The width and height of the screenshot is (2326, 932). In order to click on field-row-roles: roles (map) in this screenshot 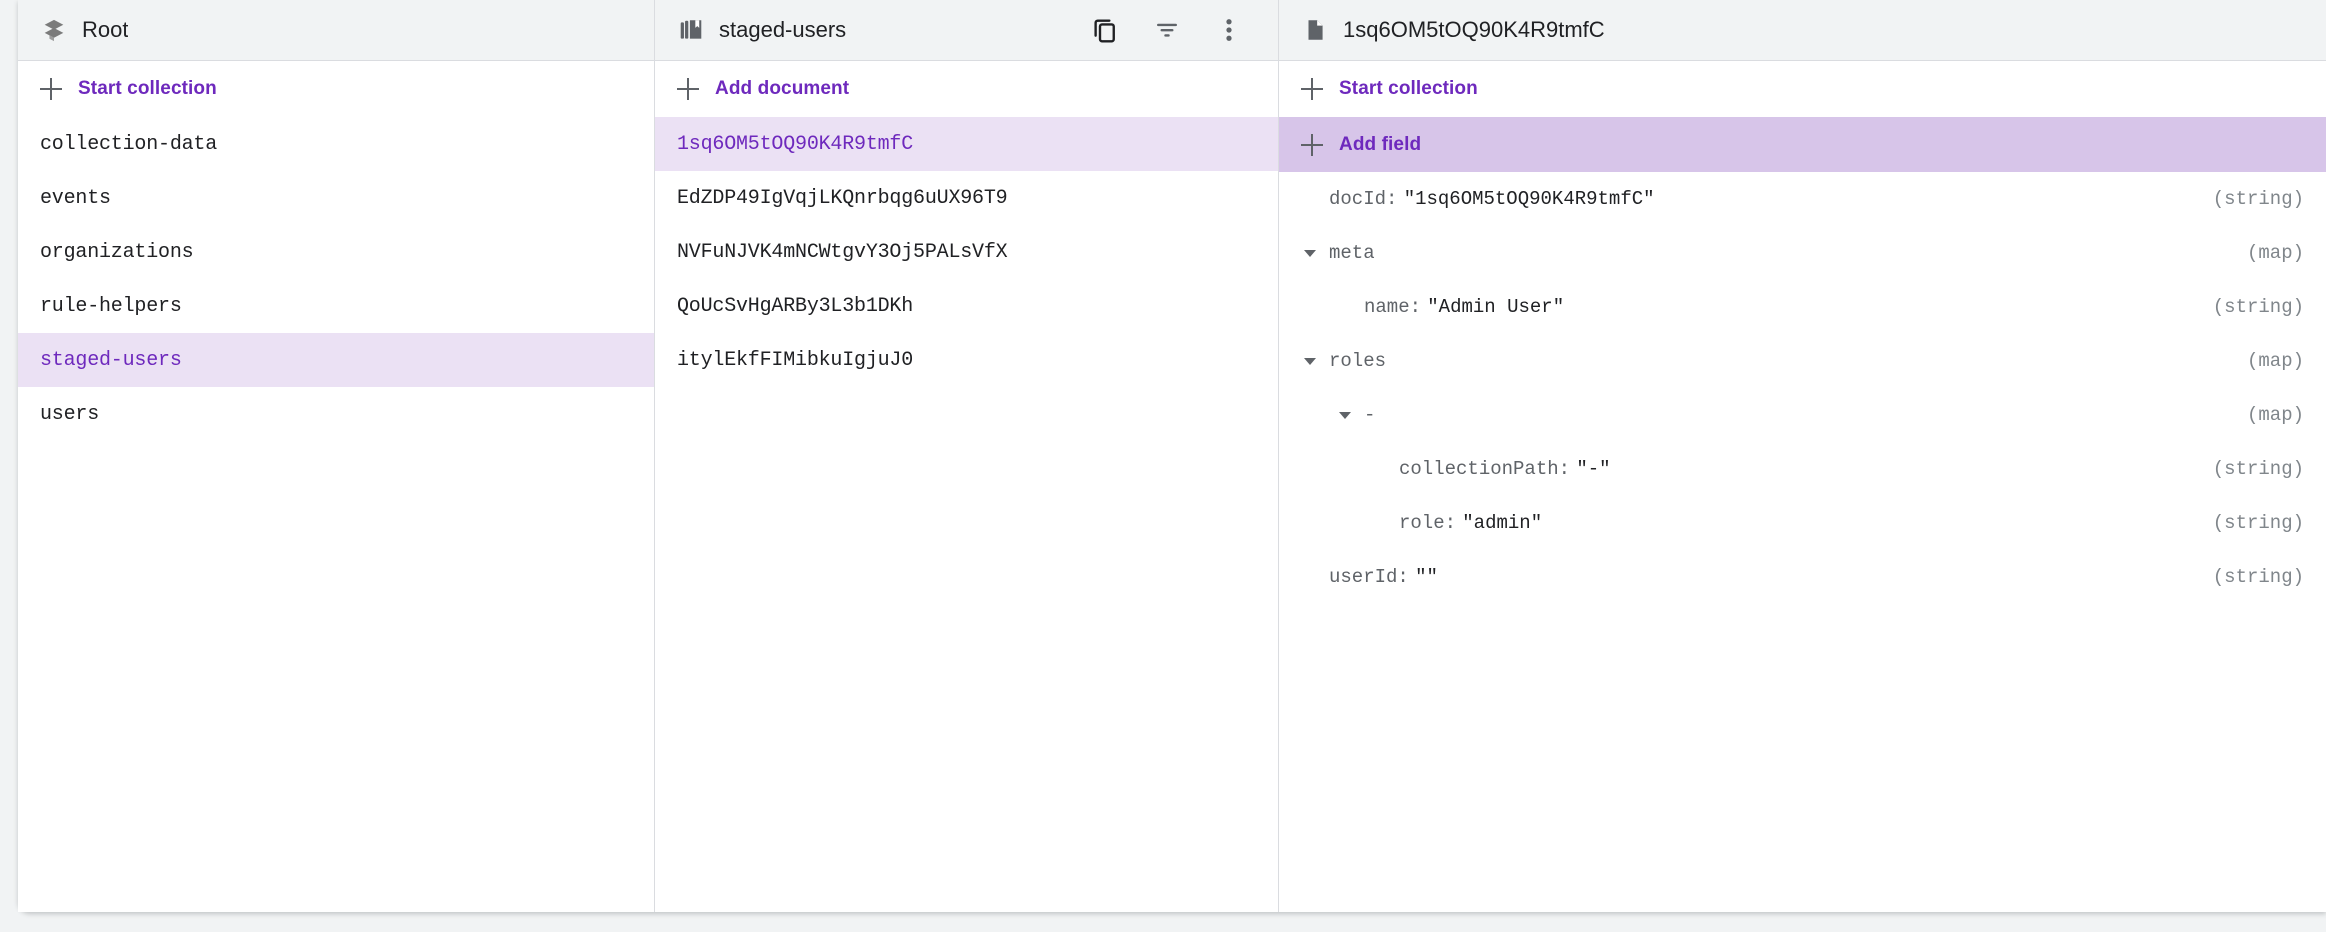, I will do `click(1802, 361)`.